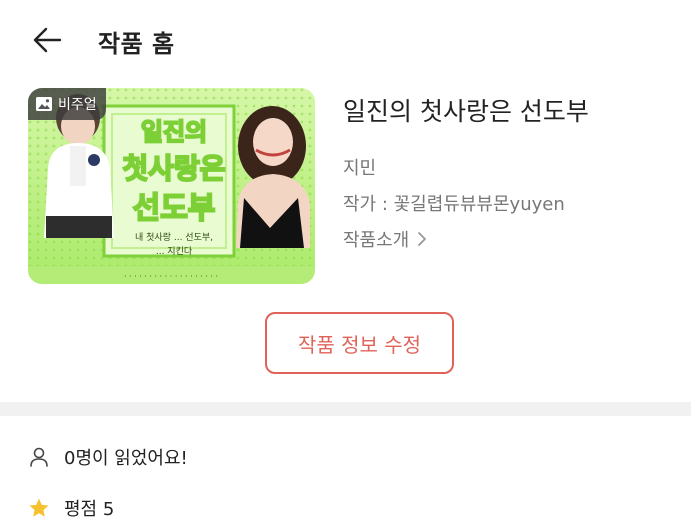  I want to click on badge-label: 비주얼, so click(77, 105).